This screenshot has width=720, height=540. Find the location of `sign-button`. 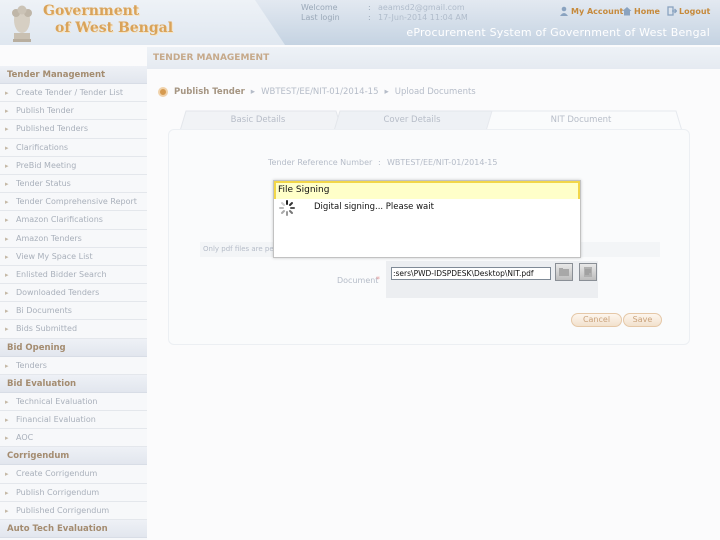

sign-button is located at coordinates (588, 272).